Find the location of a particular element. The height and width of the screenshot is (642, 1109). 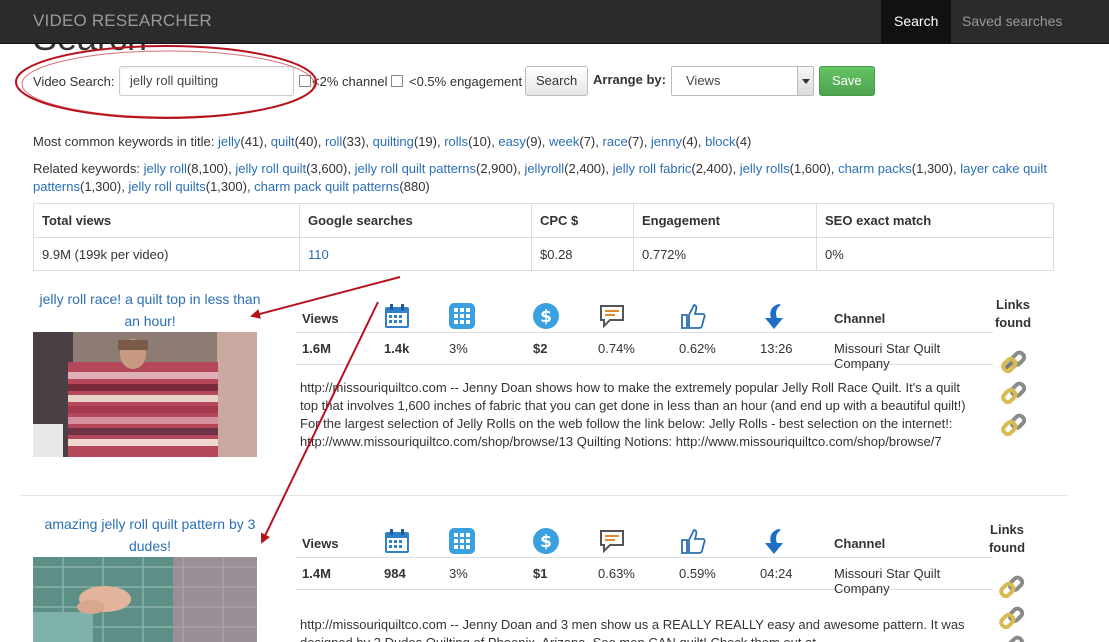

keyword-count: (33) is located at coordinates (354, 141).